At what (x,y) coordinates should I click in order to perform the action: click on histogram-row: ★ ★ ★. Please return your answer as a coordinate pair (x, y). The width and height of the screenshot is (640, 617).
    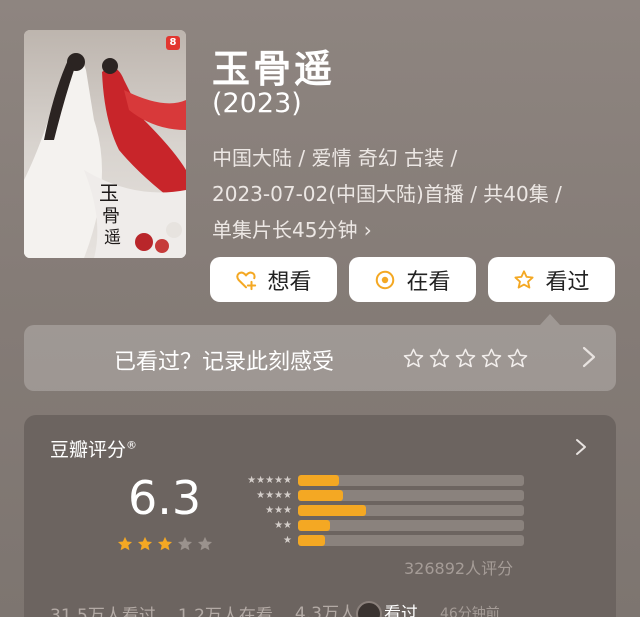
    Looking at the image, I should click on (377, 510).